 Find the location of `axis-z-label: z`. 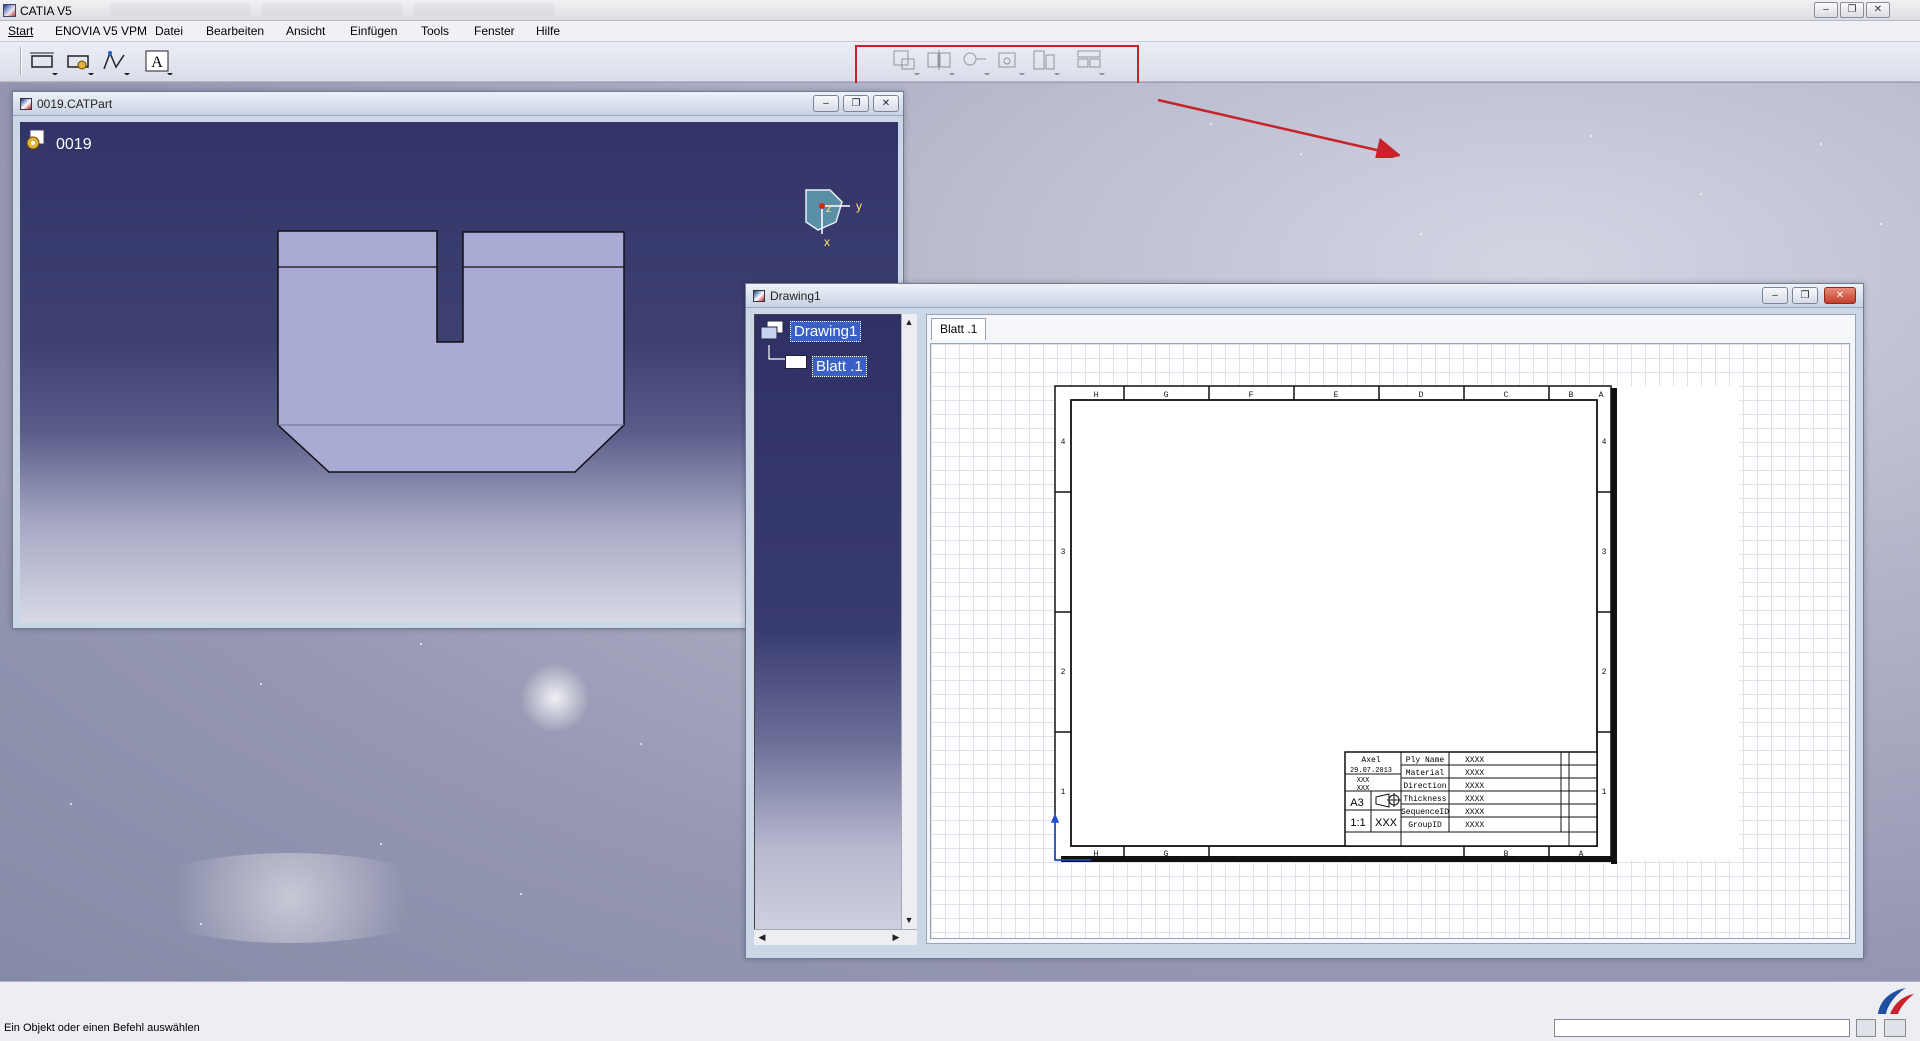

axis-z-label: z is located at coordinates (829, 209).